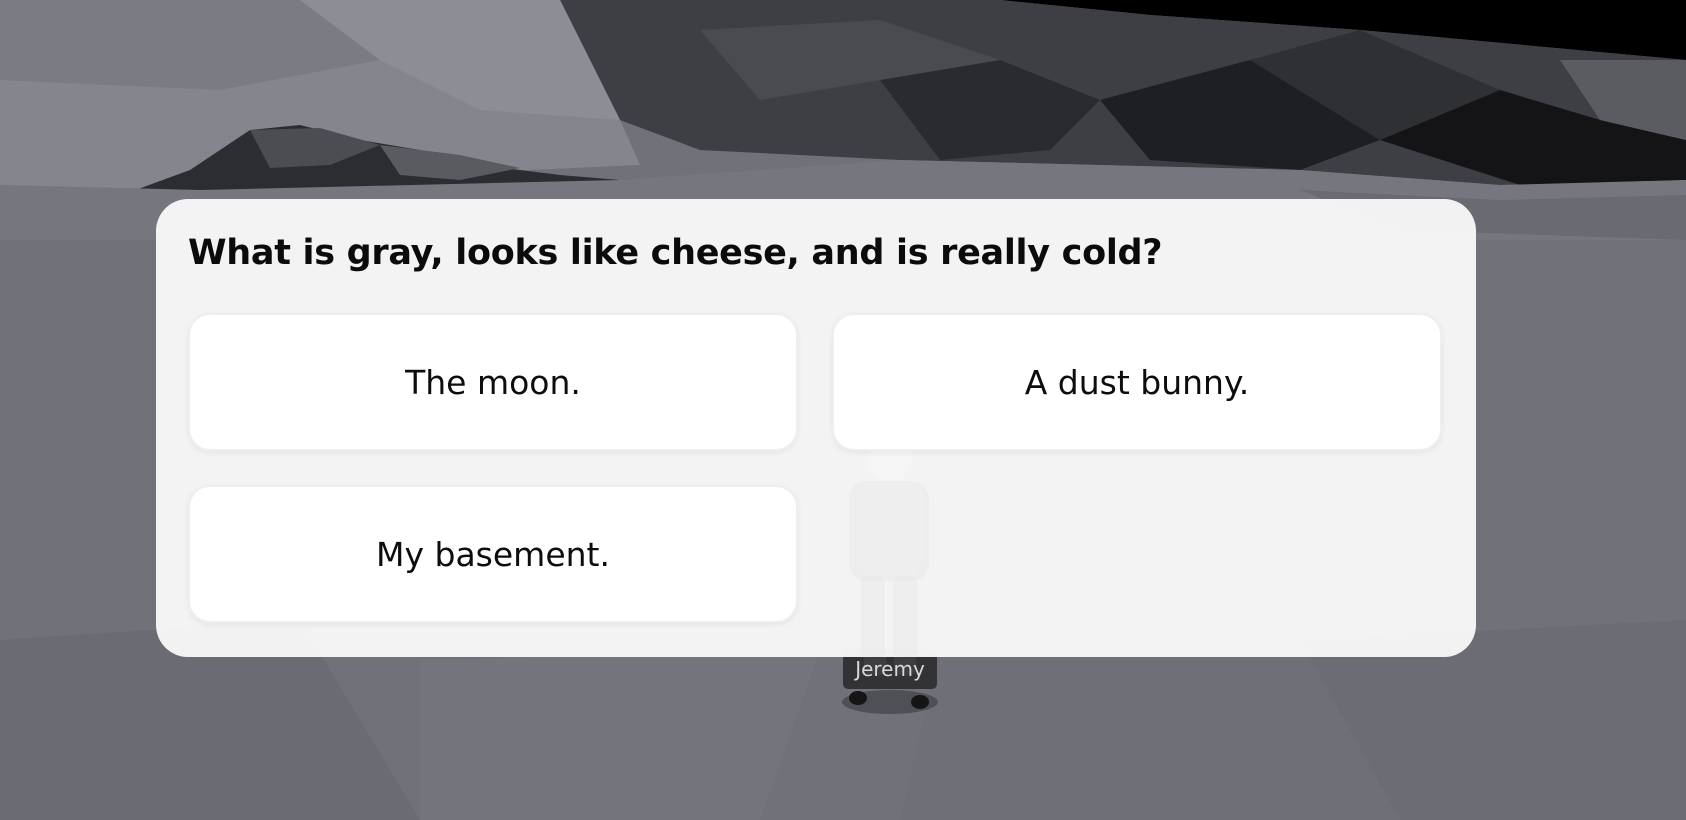 This screenshot has width=1686, height=820. I want to click on answer-button-1: The moon., so click(493, 382).